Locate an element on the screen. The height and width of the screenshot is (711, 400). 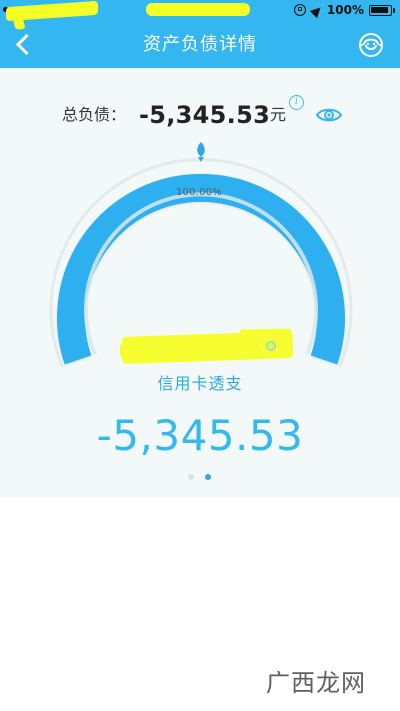
total-liability-amount: -5,345.53 is located at coordinates (205, 115).